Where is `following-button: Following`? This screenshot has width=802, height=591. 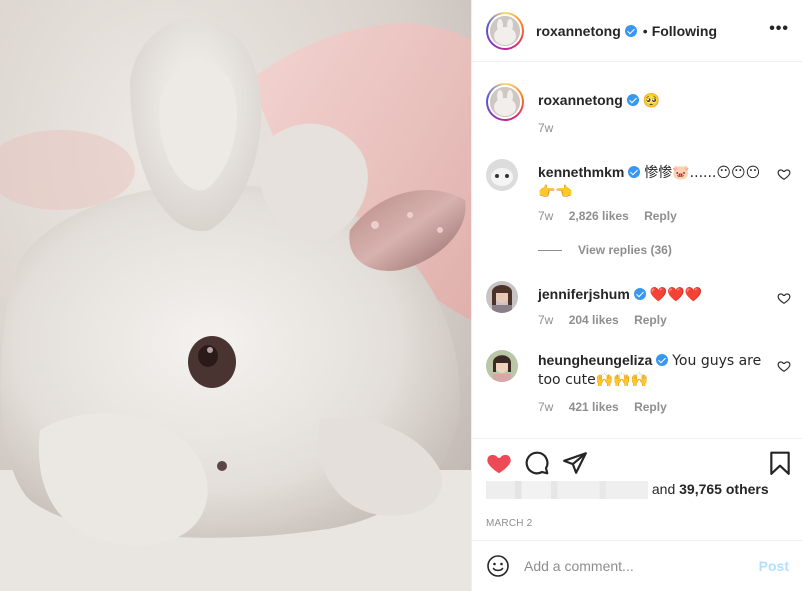
following-button: Following is located at coordinates (684, 31).